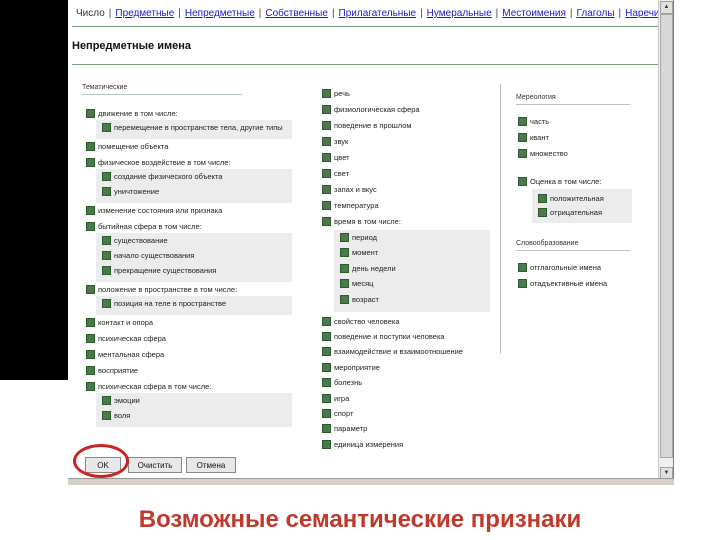 The width and height of the screenshot is (720, 540). What do you see at coordinates (350, 205) in the screenshot?
I see `checkbox-item: температура` at bounding box center [350, 205].